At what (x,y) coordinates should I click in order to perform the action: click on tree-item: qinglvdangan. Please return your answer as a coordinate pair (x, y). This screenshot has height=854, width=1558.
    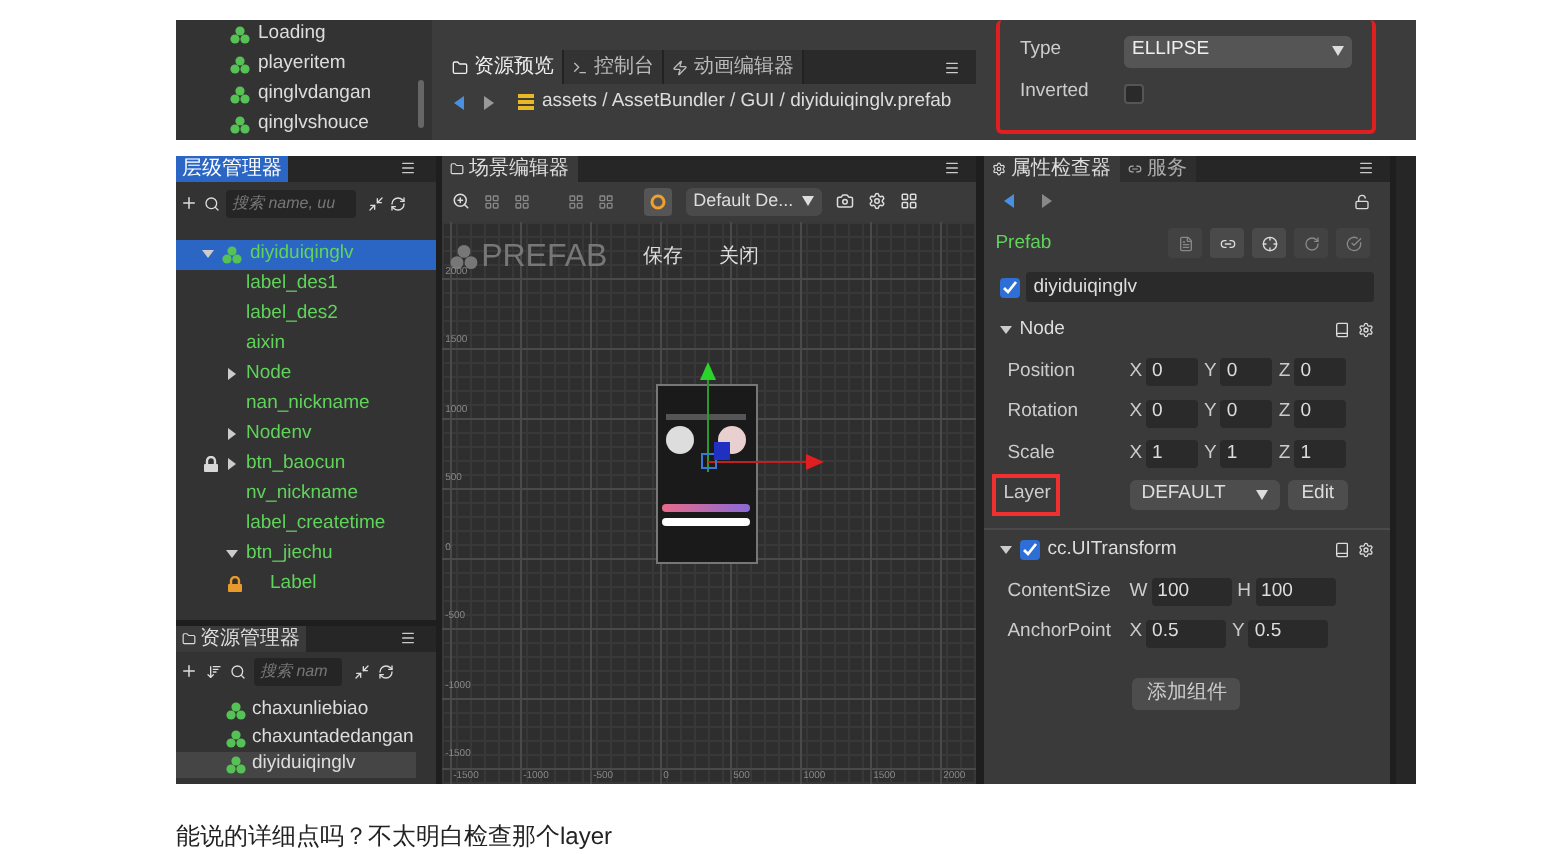
    Looking at the image, I should click on (301, 94).